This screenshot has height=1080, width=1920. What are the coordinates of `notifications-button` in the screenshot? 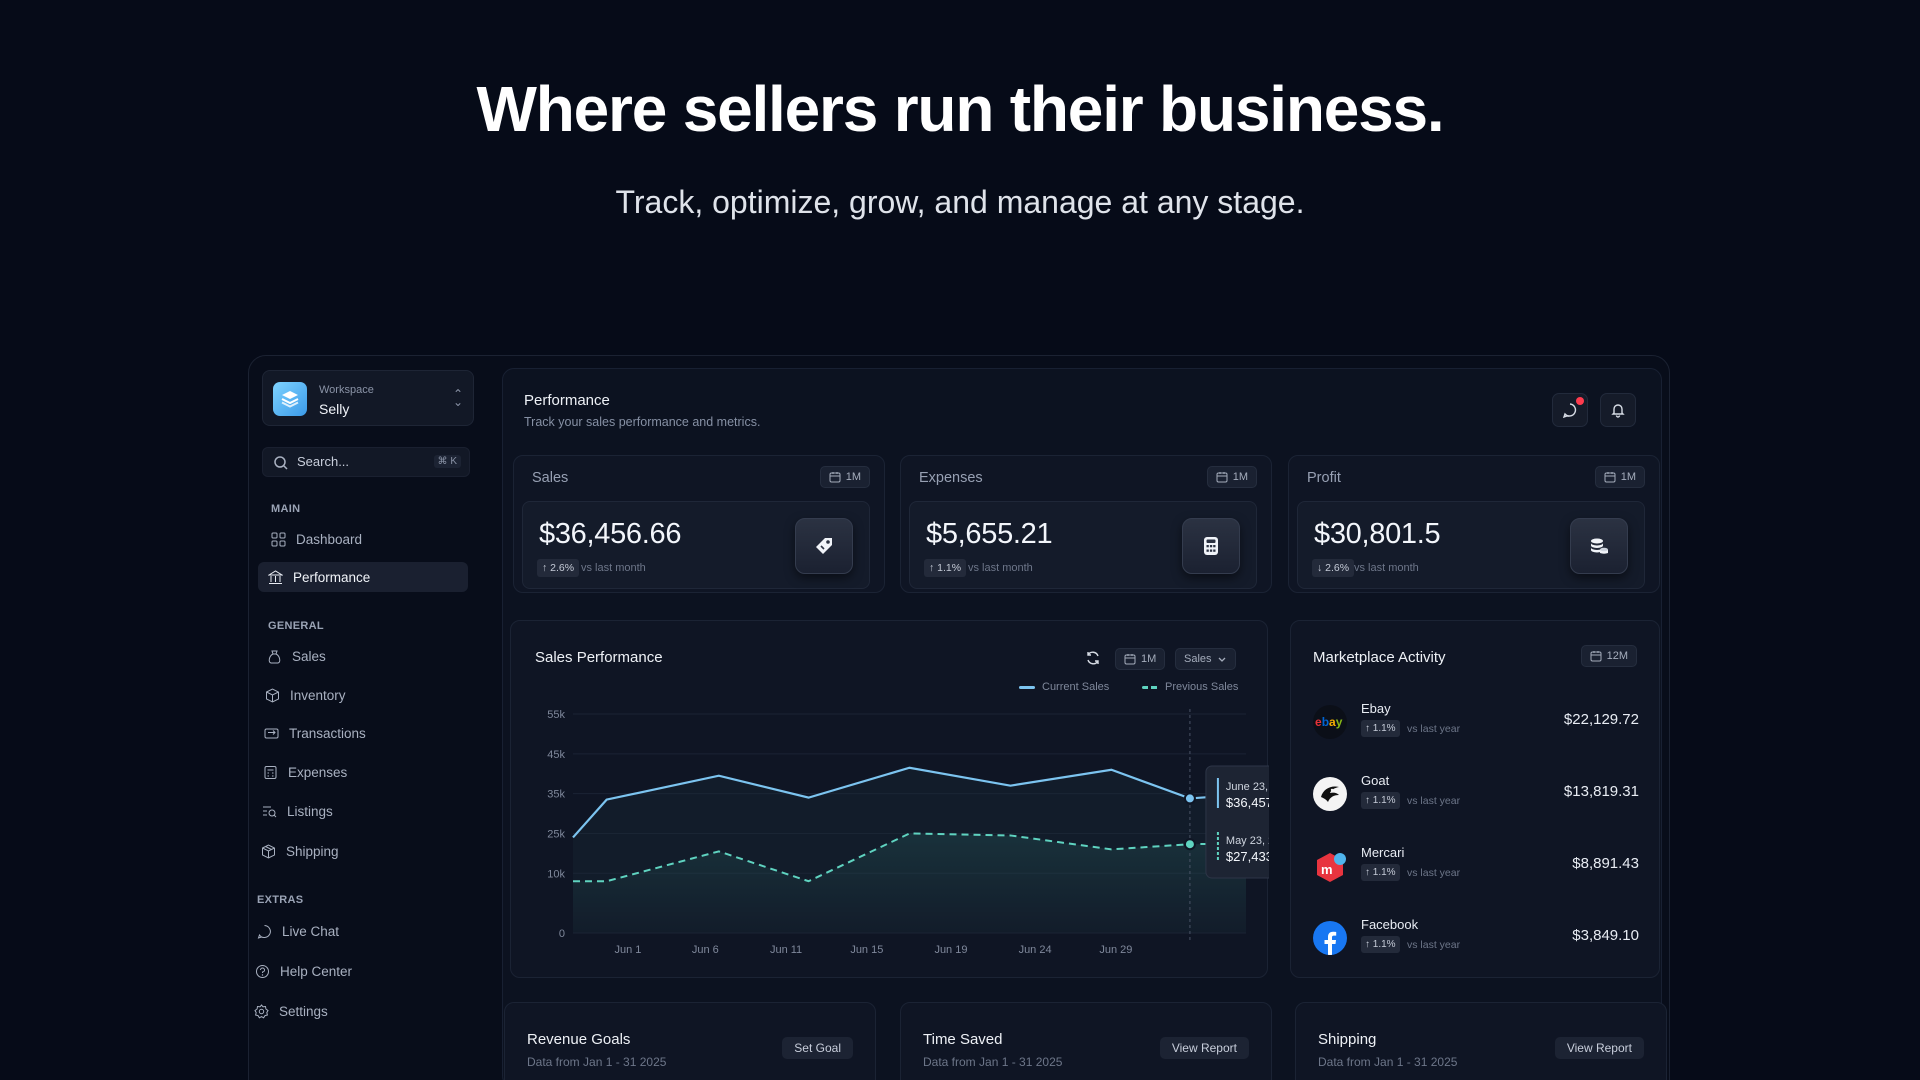 It's located at (1618, 410).